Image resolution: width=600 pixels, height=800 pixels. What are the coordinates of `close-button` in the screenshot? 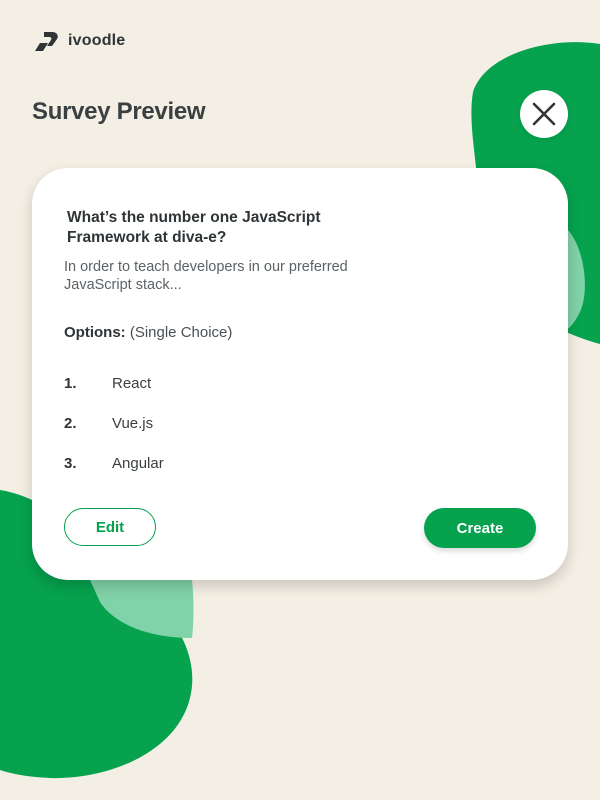 It's located at (544, 114).